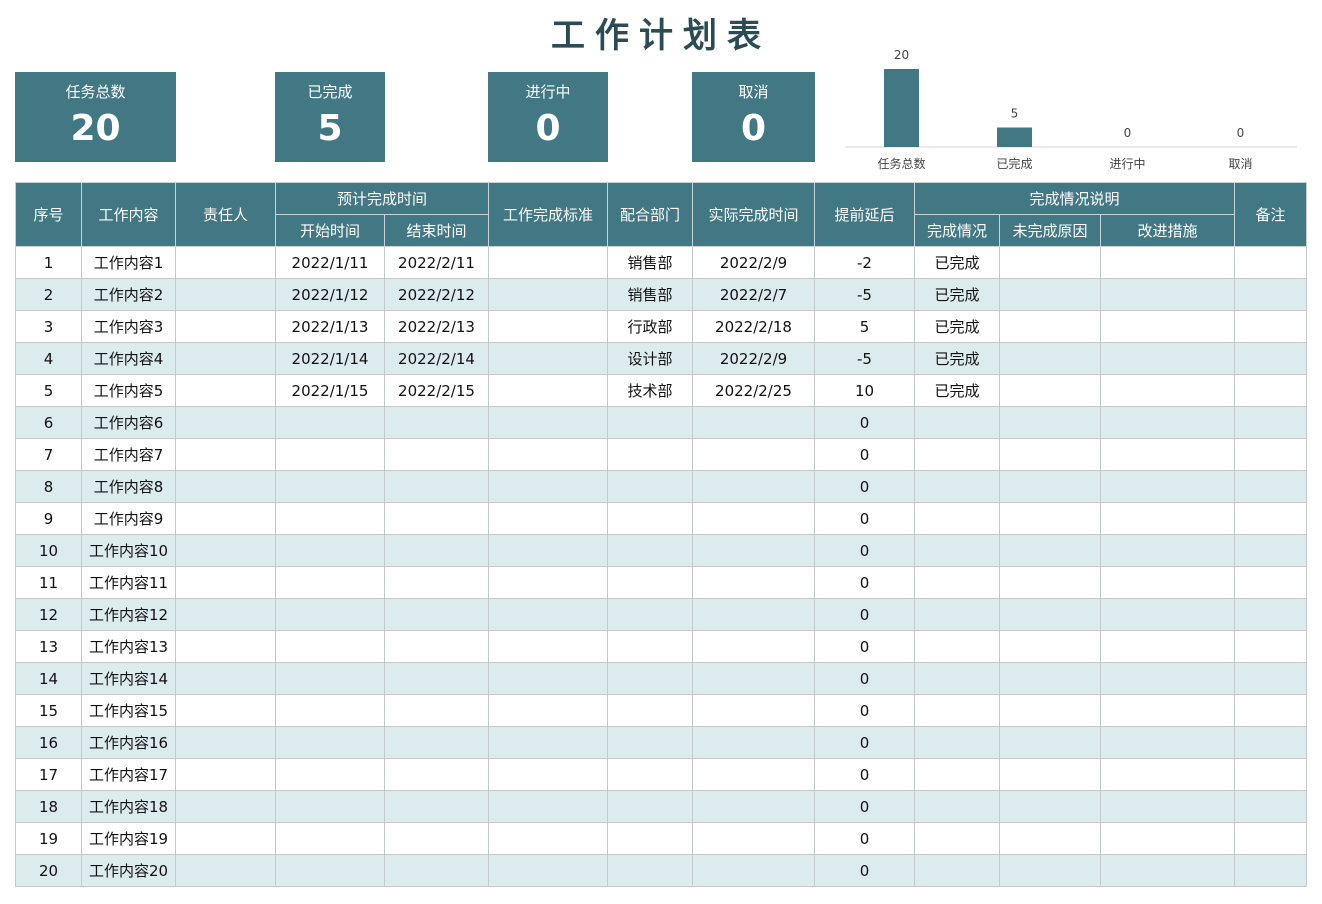 This screenshot has width=1322, height=904. Describe the element at coordinates (128, 486) in the screenshot. I see `cell-content: 工作内容8` at that location.